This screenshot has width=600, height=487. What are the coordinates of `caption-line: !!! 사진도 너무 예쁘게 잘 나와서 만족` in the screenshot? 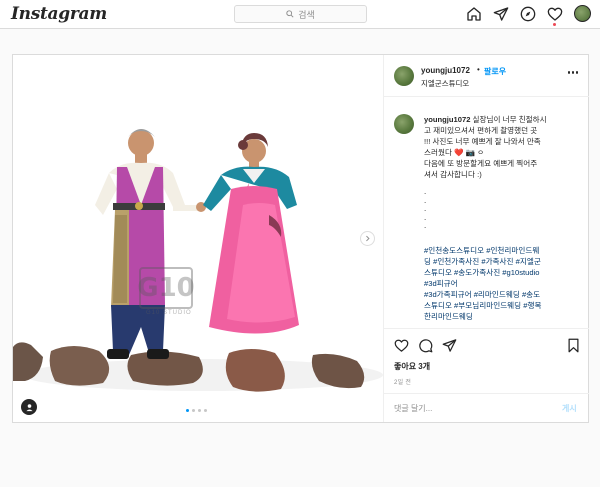 It's located at (482, 141).